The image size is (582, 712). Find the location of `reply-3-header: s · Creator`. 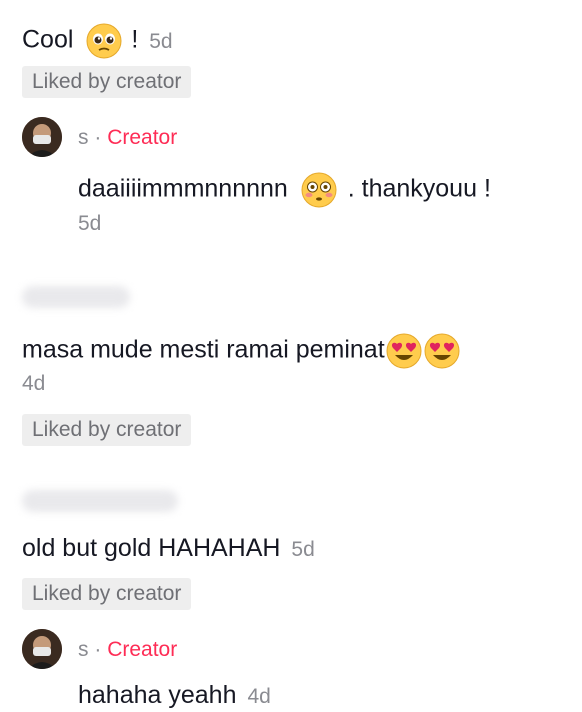

reply-3-header: s · Creator is located at coordinates (127, 650).